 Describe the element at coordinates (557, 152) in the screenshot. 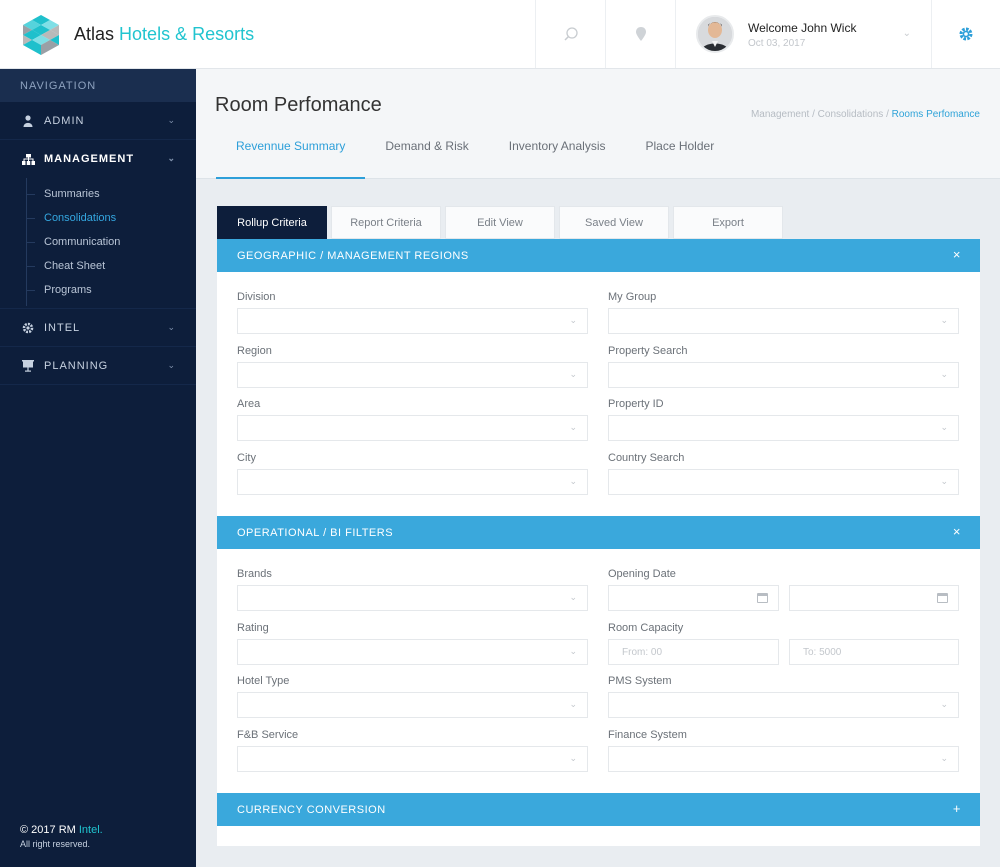

I see `tab-inventory-analysis: Inventory Analysis` at that location.